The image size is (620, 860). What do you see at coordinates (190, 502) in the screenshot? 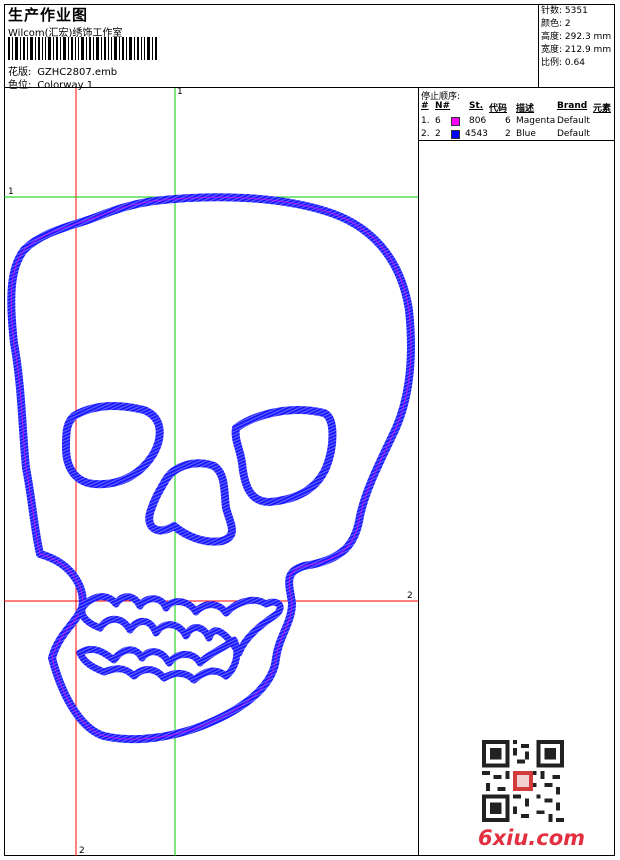
I see `nose-cavity` at bounding box center [190, 502].